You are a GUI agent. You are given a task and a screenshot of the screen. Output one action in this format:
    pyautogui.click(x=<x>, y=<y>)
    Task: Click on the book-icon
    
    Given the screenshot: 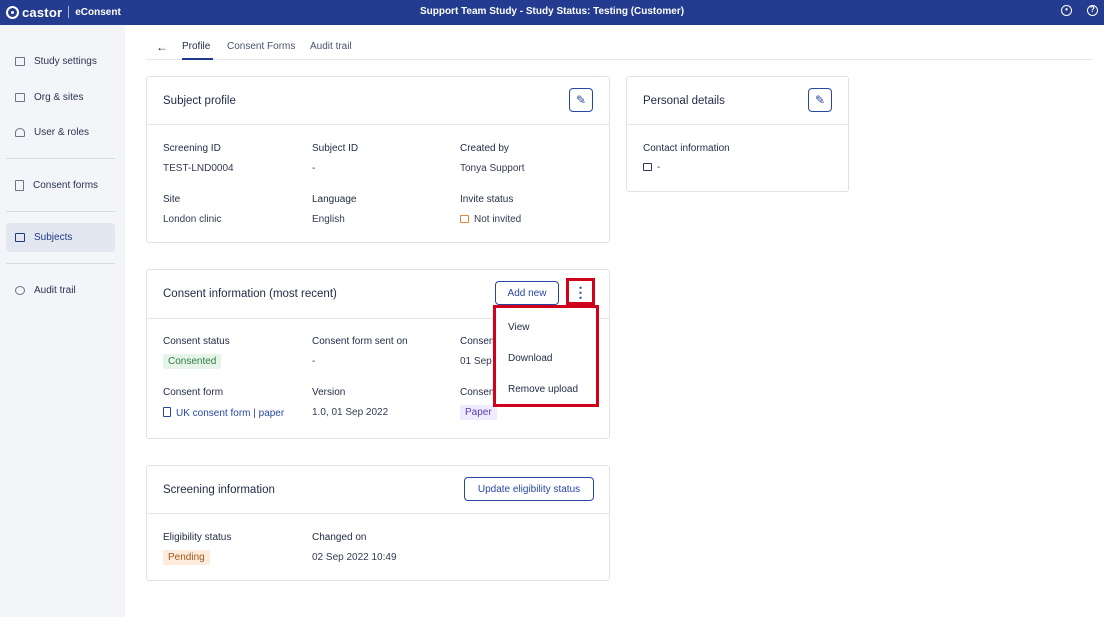 What is the action you would take?
    pyautogui.click(x=20, y=61)
    